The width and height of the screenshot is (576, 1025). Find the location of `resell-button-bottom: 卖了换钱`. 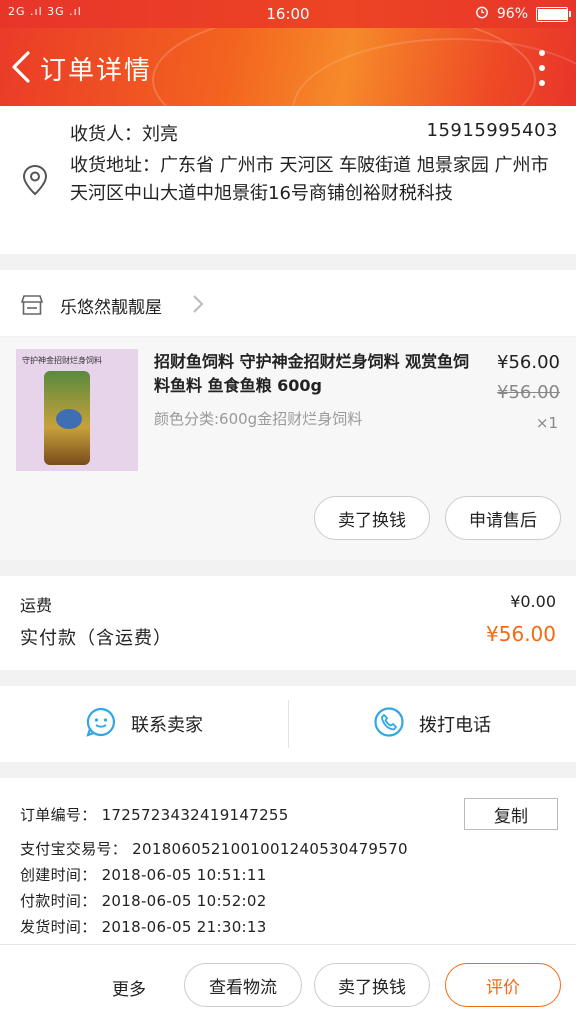

resell-button-bottom: 卖了换钱 is located at coordinates (372, 985).